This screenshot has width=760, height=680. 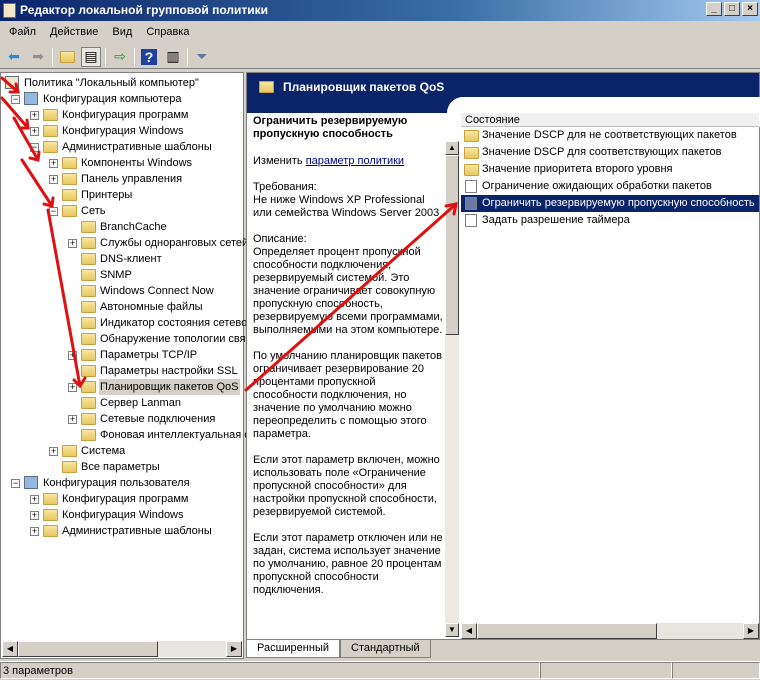 I want to click on action-pane-icon: ▥, so click(x=173, y=57).